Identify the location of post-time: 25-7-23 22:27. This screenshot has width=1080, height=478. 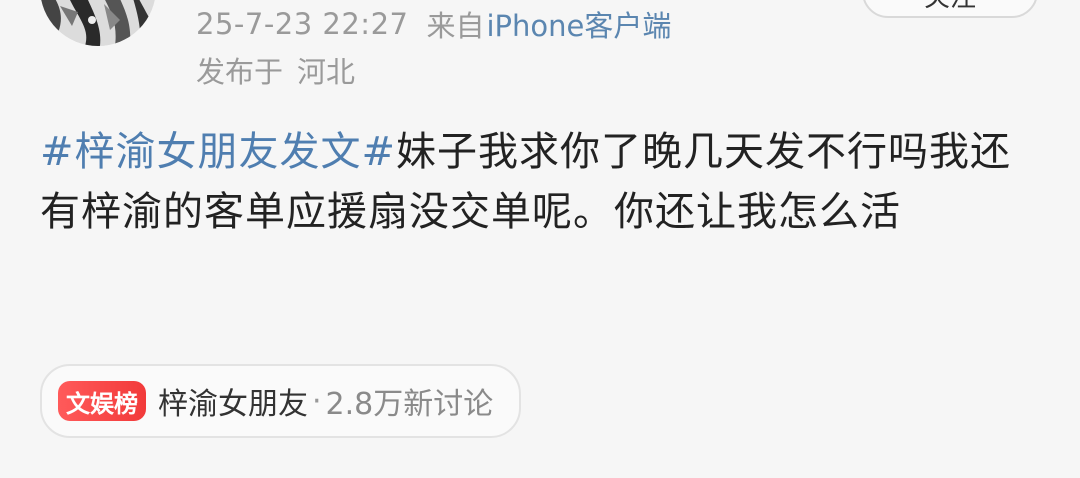
(302, 24).